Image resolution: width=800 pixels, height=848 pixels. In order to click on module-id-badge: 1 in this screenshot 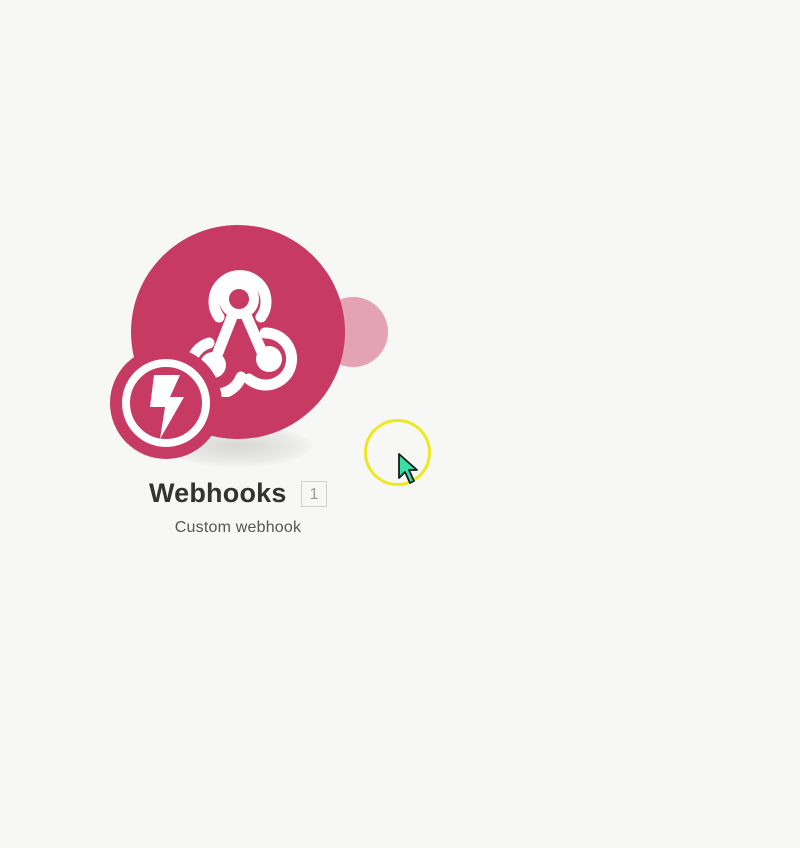, I will do `click(314, 493)`.